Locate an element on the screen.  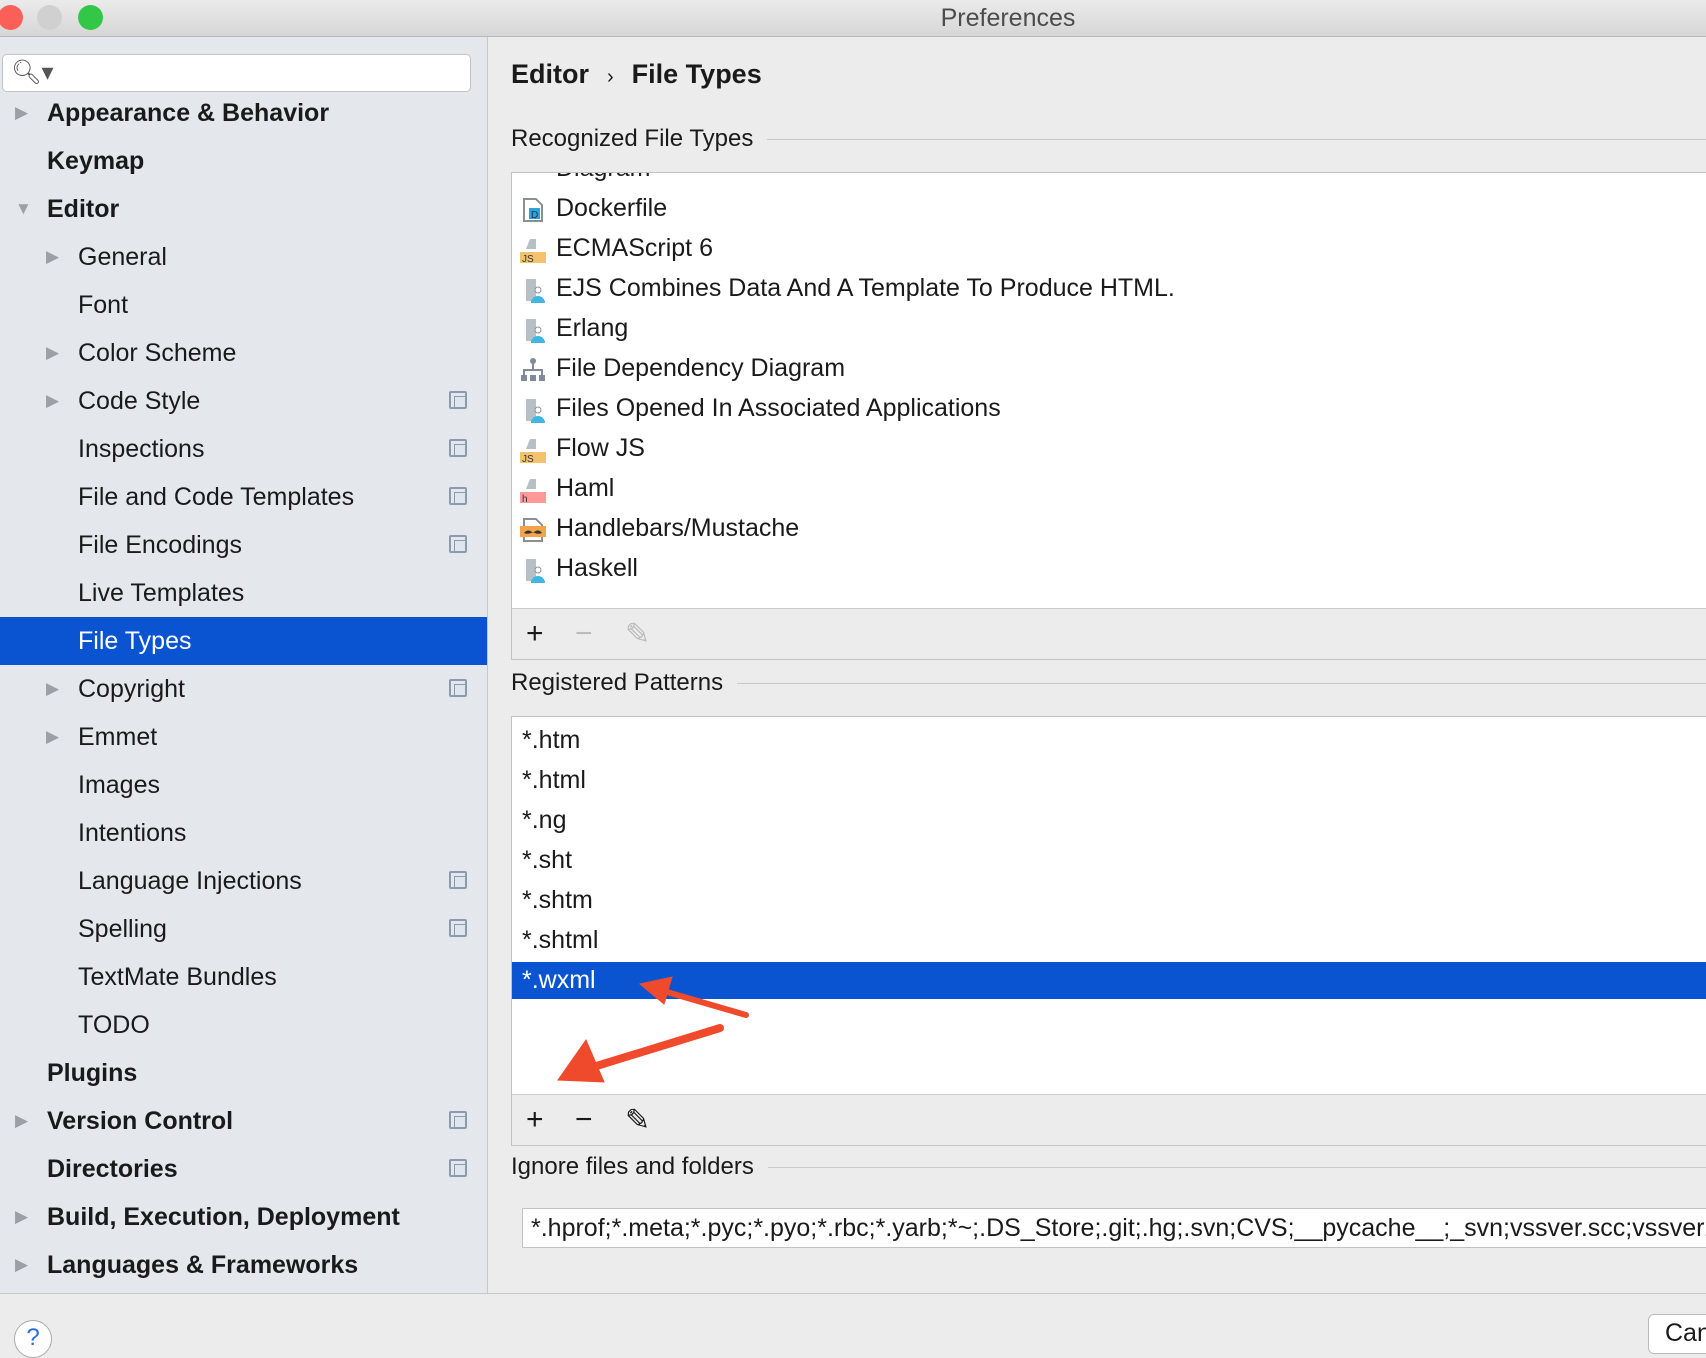
annotation-arrows is located at coordinates (653, 1029).